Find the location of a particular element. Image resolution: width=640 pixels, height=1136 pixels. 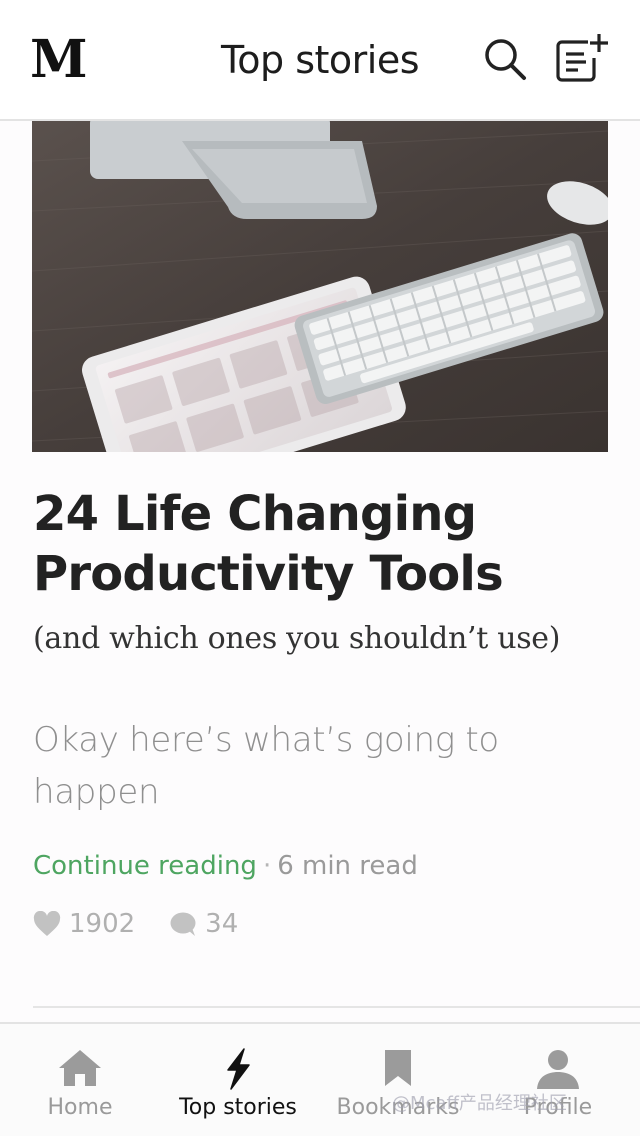

article-snippet: Okay here’s what’s going to happen is located at coordinates (266, 766).